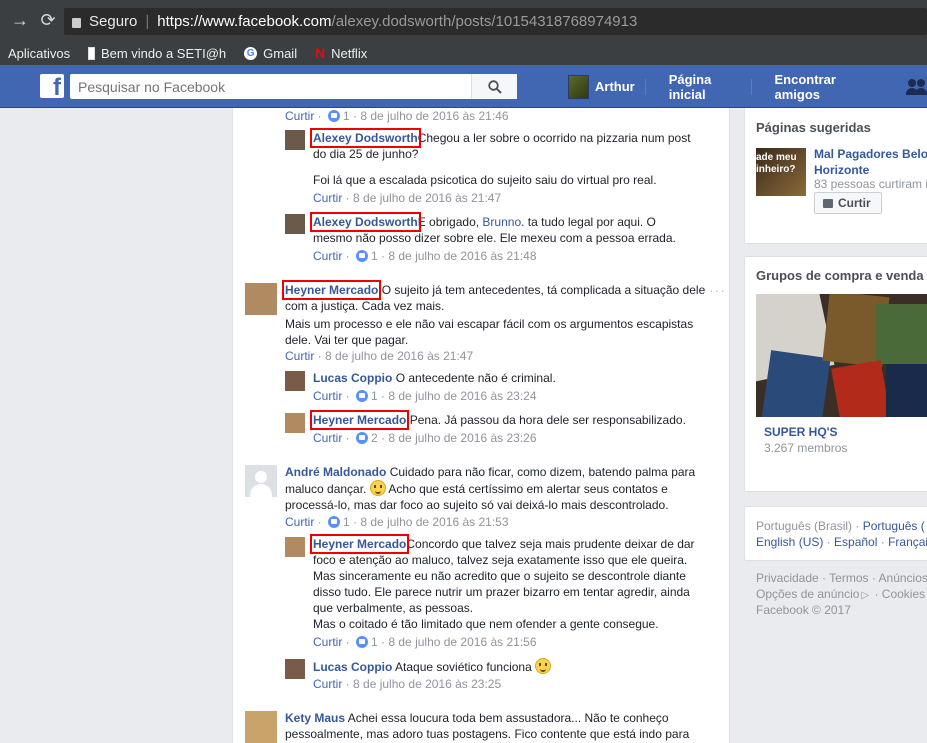  Describe the element at coordinates (91, 53) in the screenshot. I see `page-icon` at that location.